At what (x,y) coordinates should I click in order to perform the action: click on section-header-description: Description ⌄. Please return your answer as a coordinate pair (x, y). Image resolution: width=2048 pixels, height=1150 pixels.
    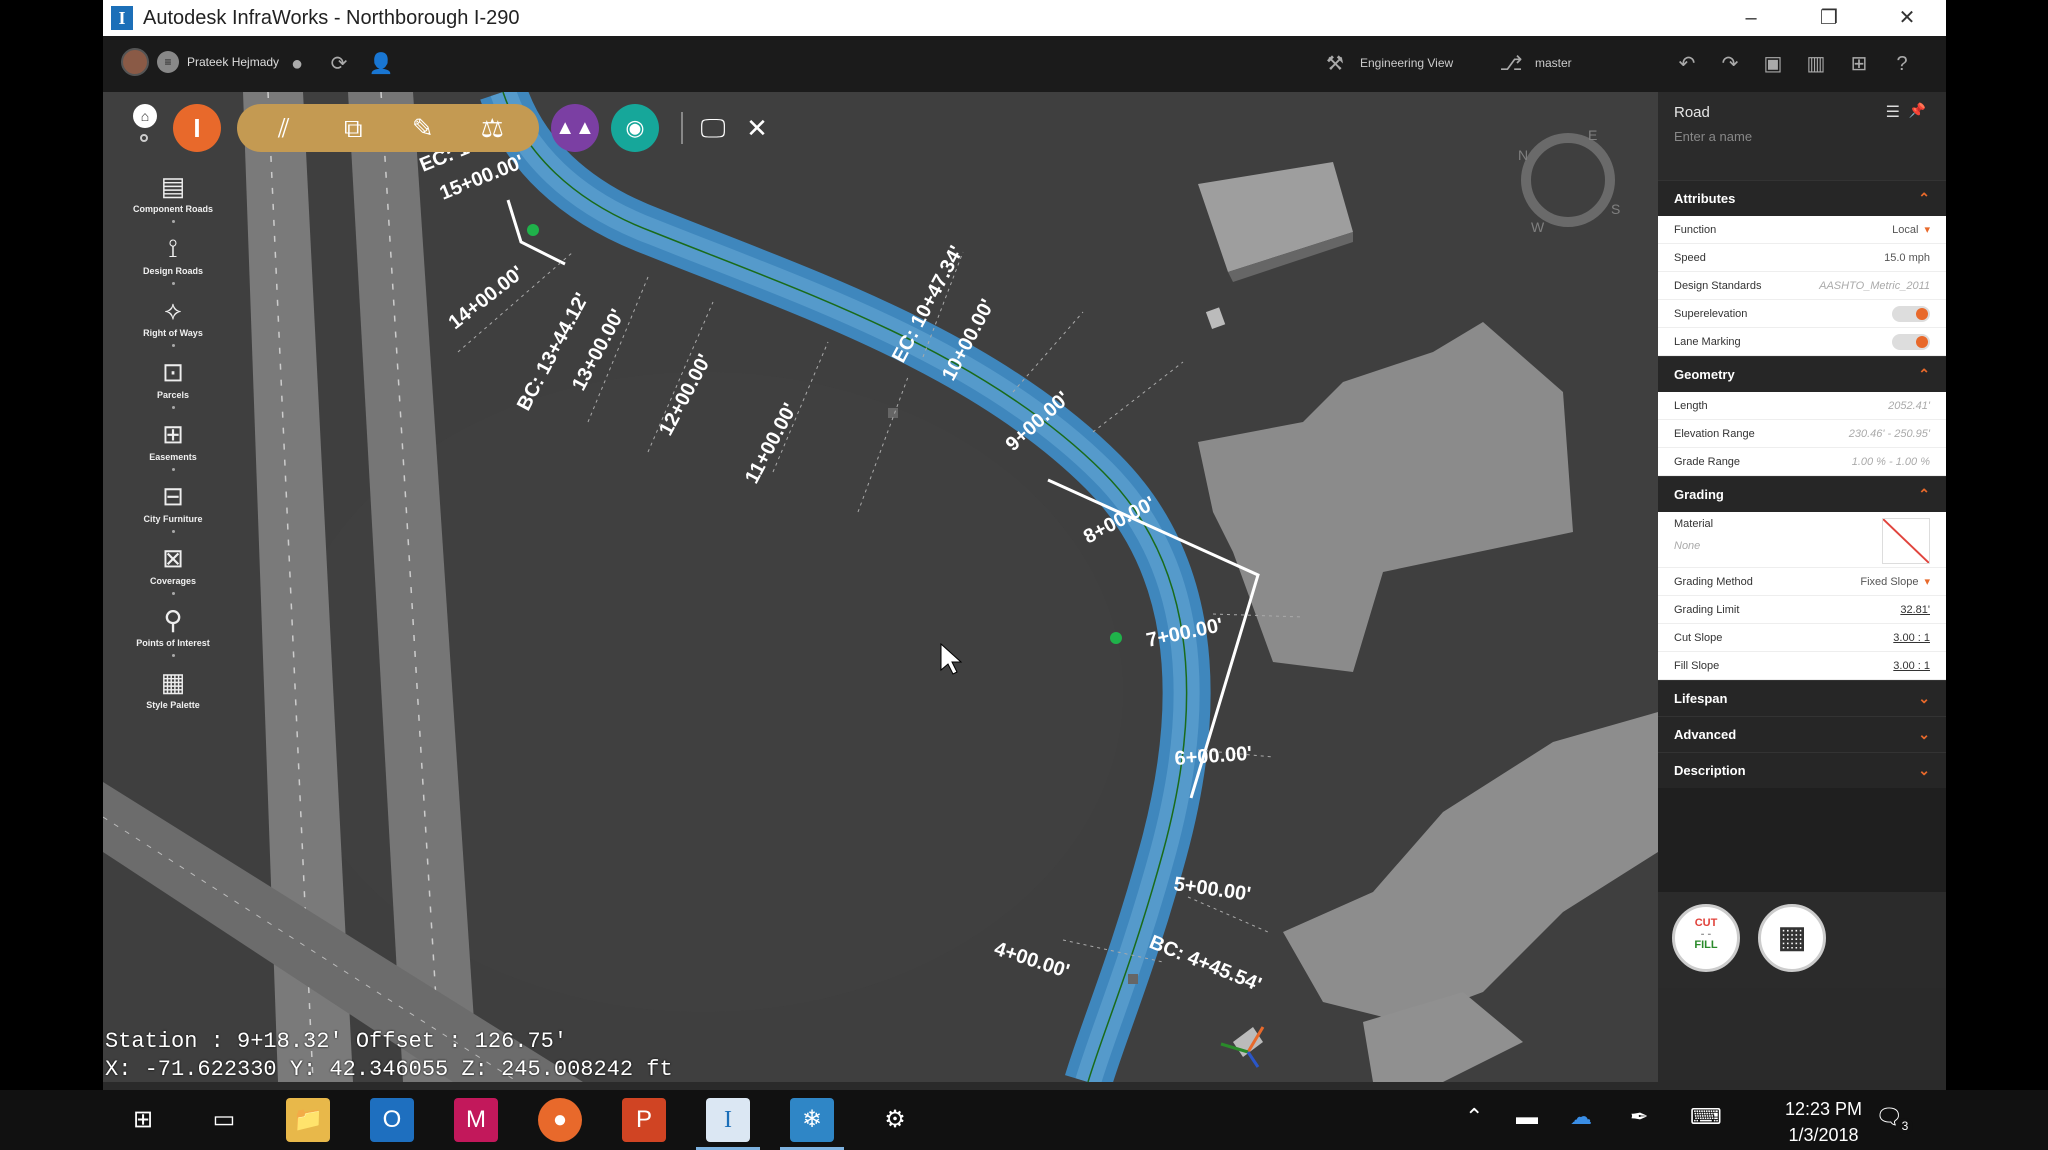
    Looking at the image, I should click on (1802, 770).